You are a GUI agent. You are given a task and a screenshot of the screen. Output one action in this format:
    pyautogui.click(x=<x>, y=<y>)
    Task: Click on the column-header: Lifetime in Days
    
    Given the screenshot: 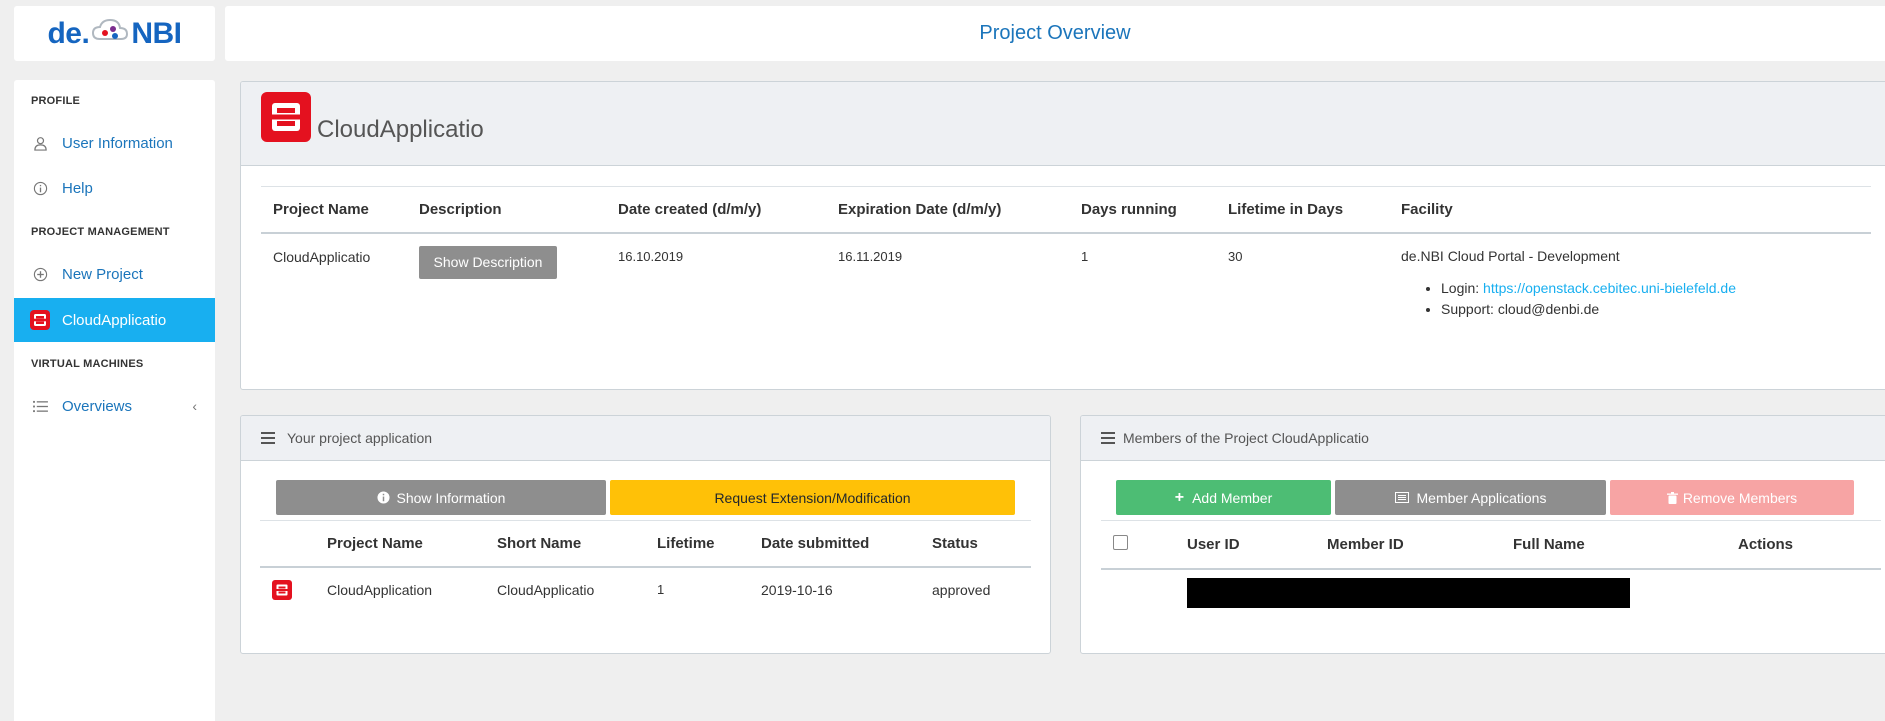 What is the action you would take?
    pyautogui.click(x=1286, y=209)
    